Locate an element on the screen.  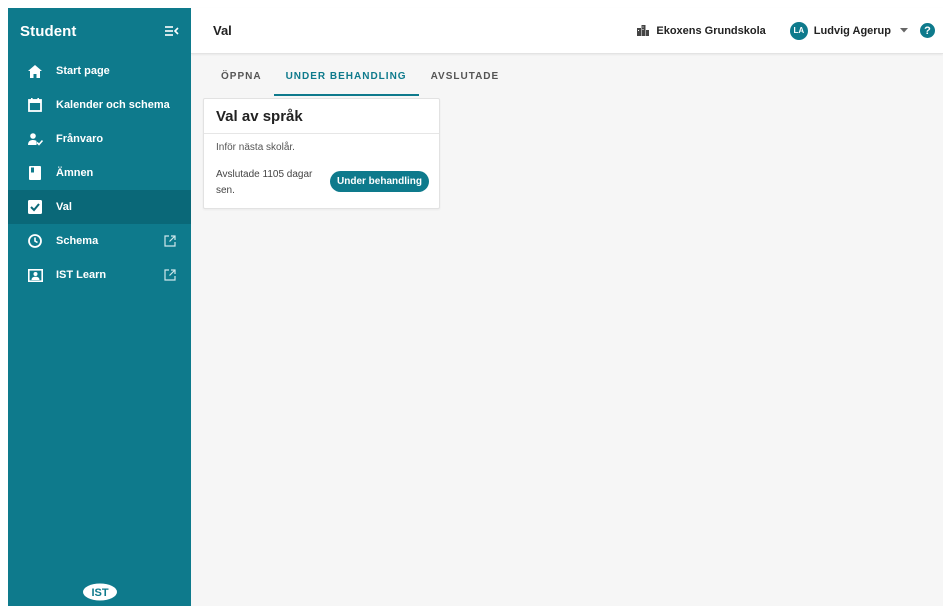
sidebar-item-label: Val is located at coordinates (64, 207).